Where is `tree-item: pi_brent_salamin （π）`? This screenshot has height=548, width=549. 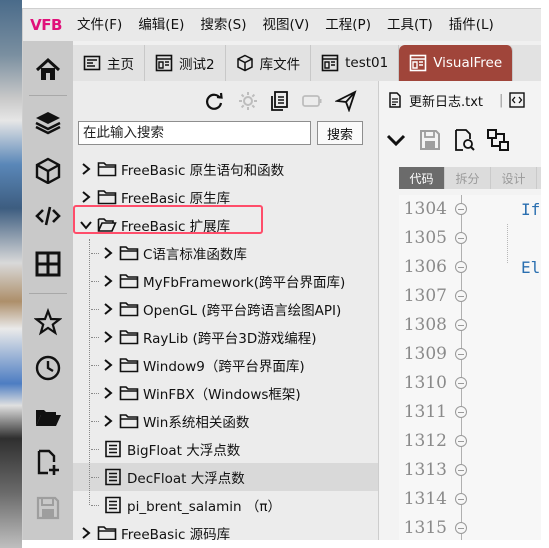
tree-item: pi_brent_salamin （π） is located at coordinates (225, 505).